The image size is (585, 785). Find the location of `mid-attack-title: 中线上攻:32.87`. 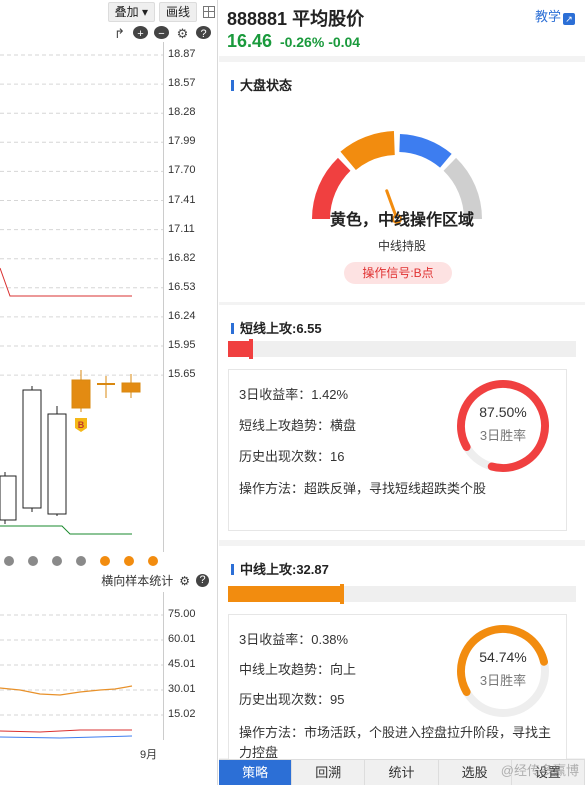

mid-attack-title: 中线上攻:32.87 is located at coordinates (280, 568).